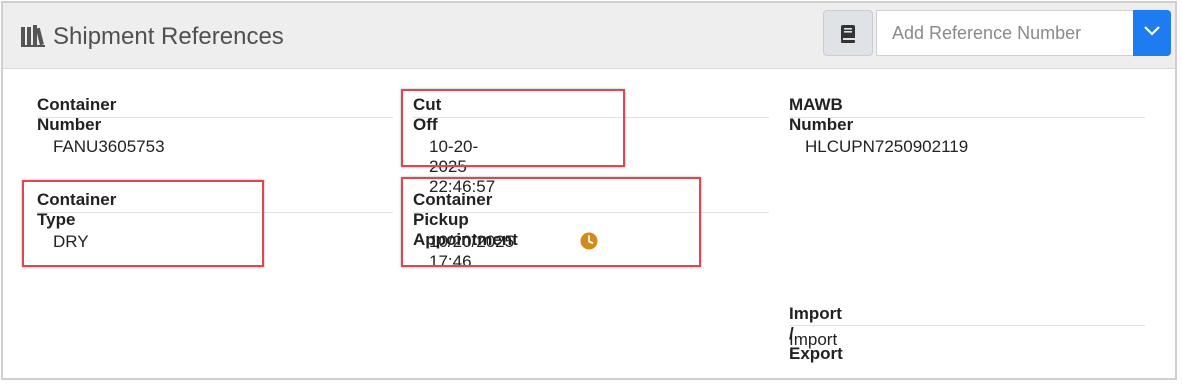 The width and height of the screenshot is (1182, 384). What do you see at coordinates (813, 339) in the screenshot?
I see `import-export-value: Import` at bounding box center [813, 339].